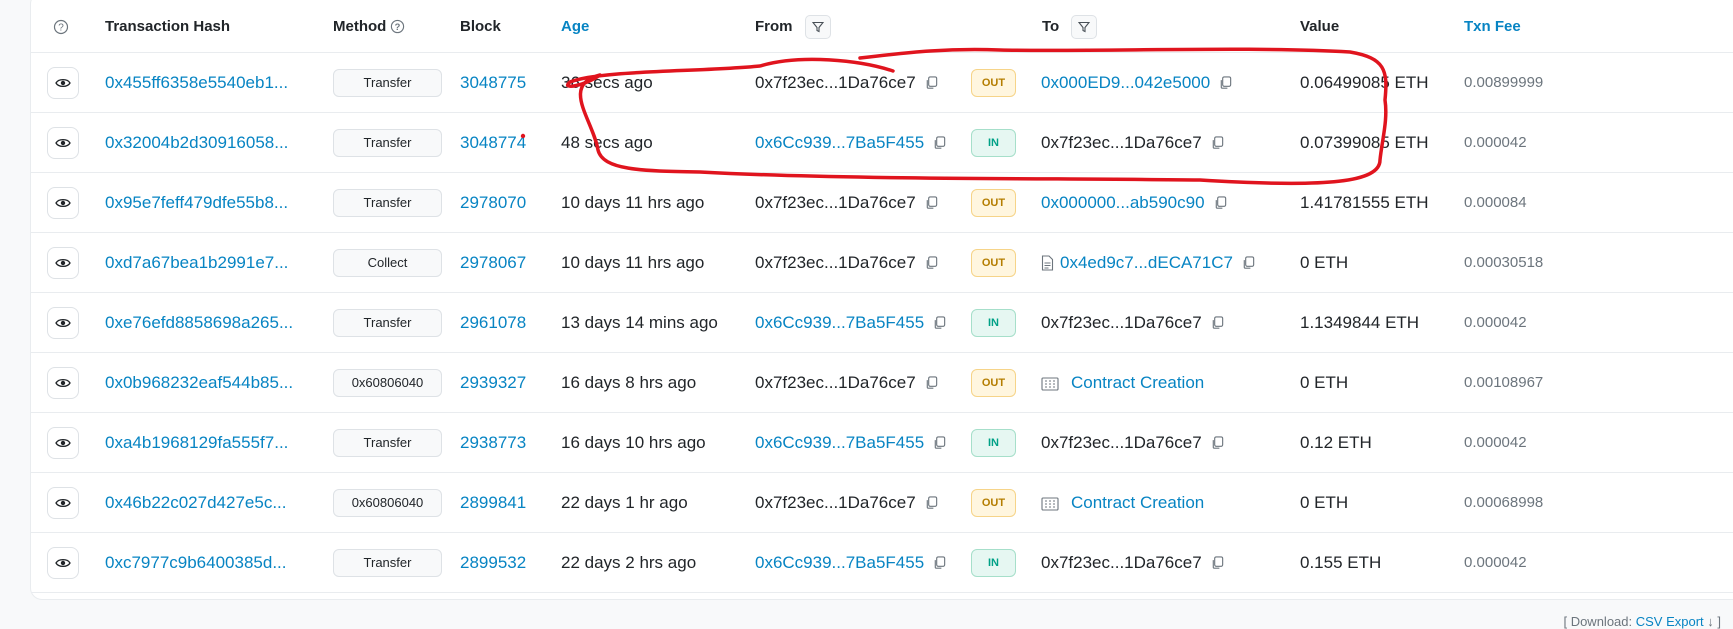 Image resolution: width=1733 pixels, height=629 pixels. I want to click on header-to: To, so click(1051, 26).